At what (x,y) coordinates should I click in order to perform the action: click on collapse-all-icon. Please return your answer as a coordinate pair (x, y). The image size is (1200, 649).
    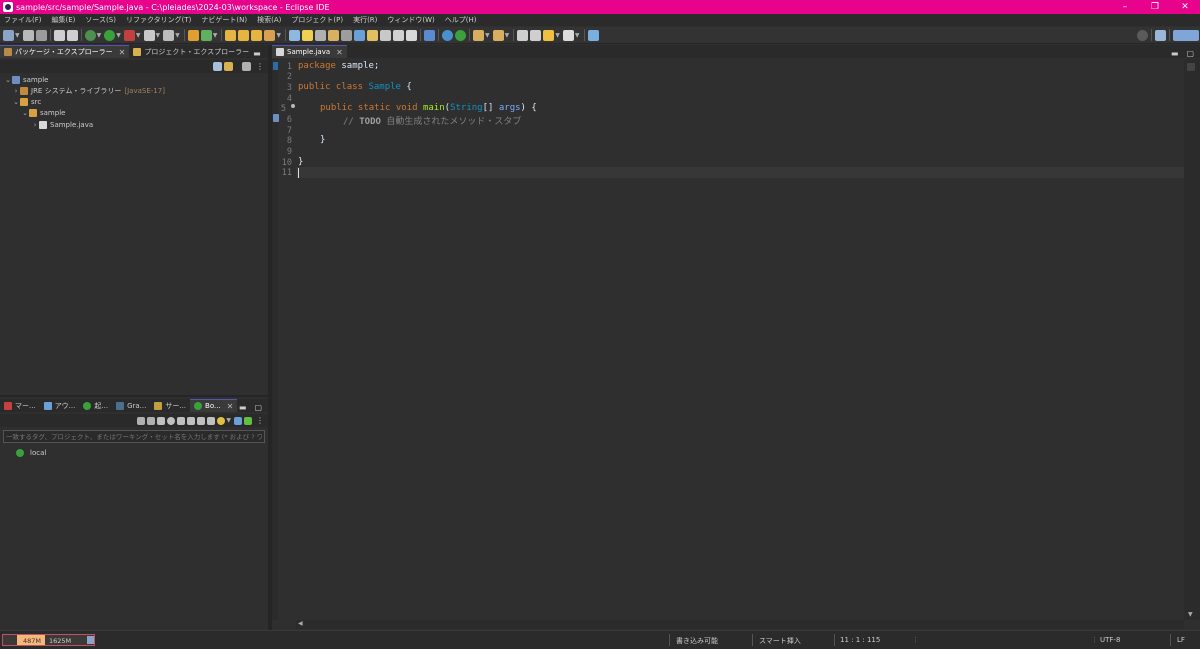
    Looking at the image, I should click on (217, 66).